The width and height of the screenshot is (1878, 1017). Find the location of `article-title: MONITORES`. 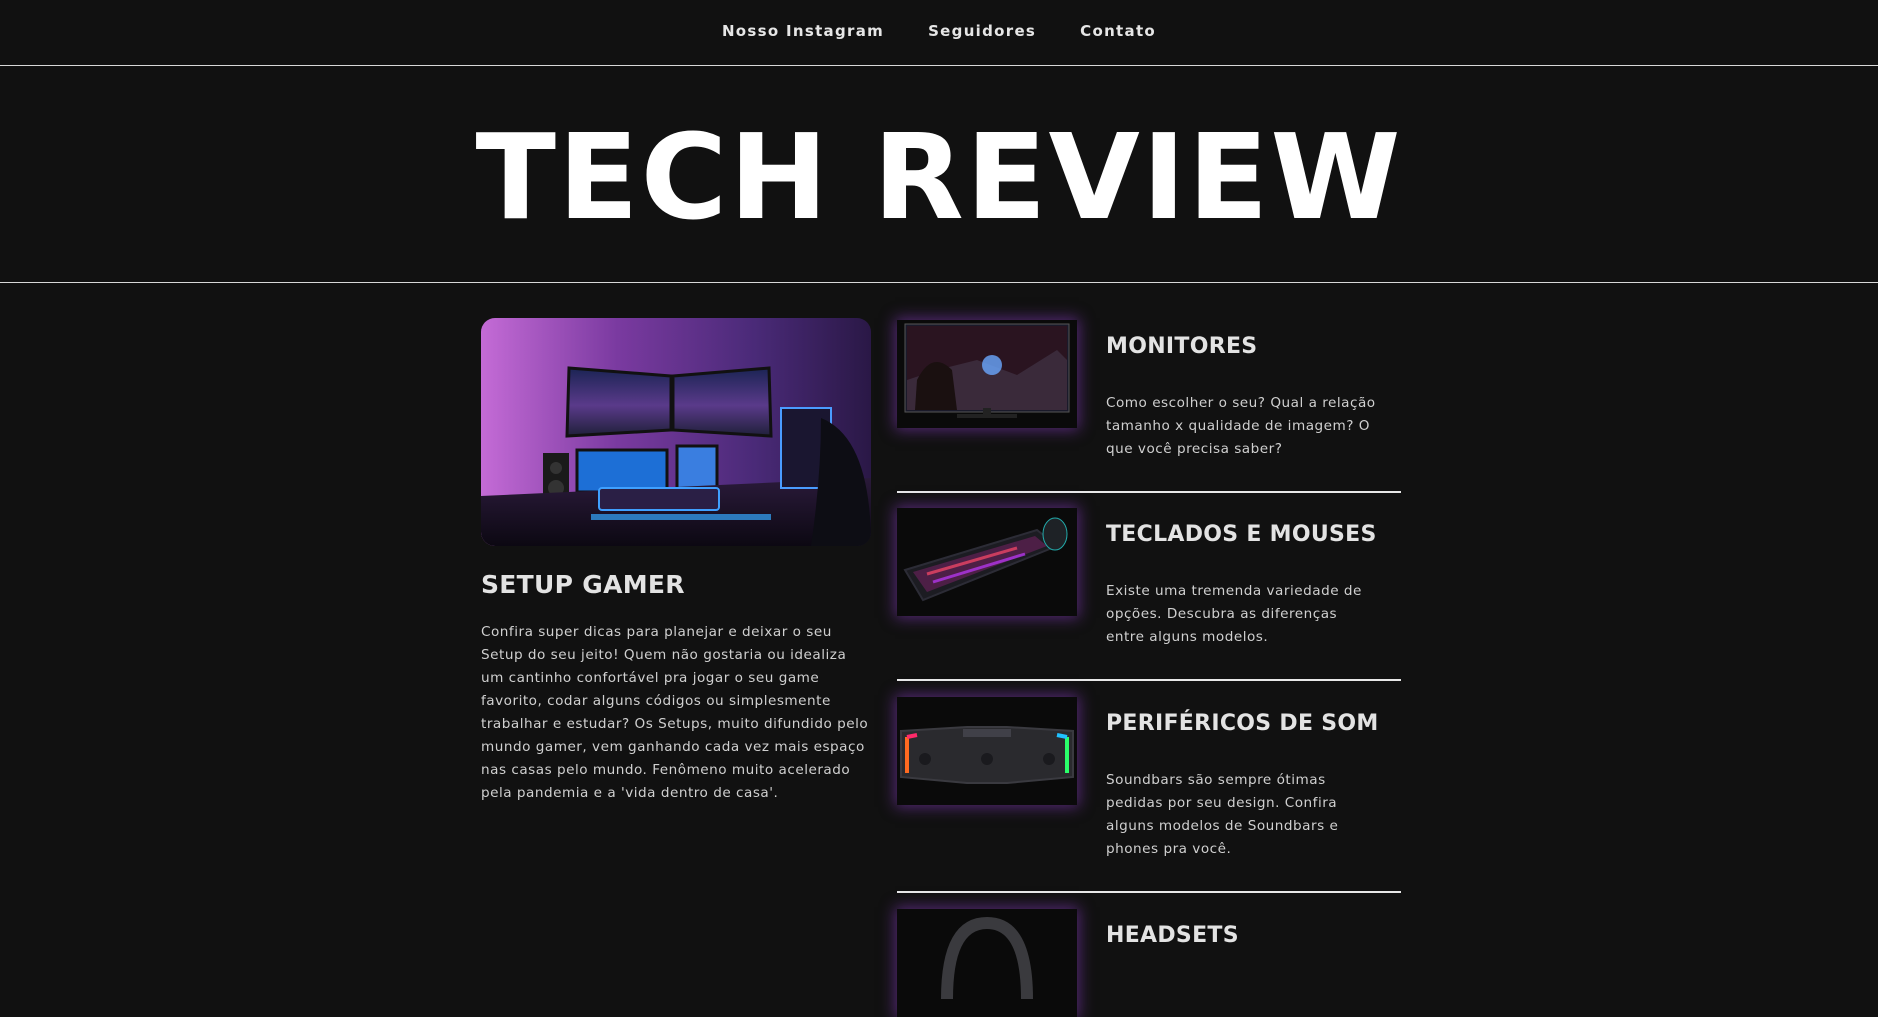

article-title: MONITORES is located at coordinates (1181, 346).